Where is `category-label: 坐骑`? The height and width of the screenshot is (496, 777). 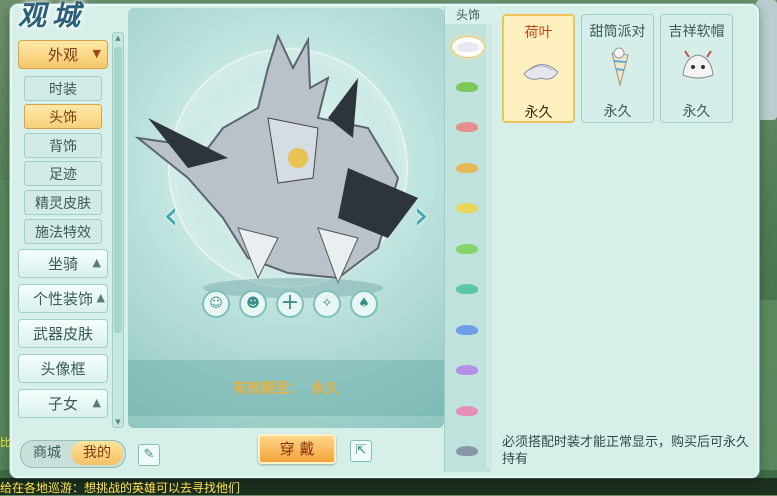 category-label: 坐骑 is located at coordinates (62, 264).